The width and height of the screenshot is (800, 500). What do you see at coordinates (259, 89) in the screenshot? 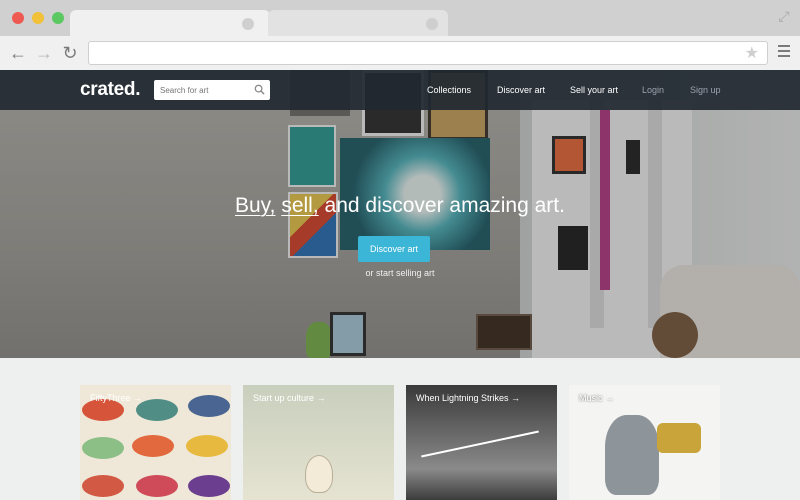
I see `search-icon` at bounding box center [259, 89].